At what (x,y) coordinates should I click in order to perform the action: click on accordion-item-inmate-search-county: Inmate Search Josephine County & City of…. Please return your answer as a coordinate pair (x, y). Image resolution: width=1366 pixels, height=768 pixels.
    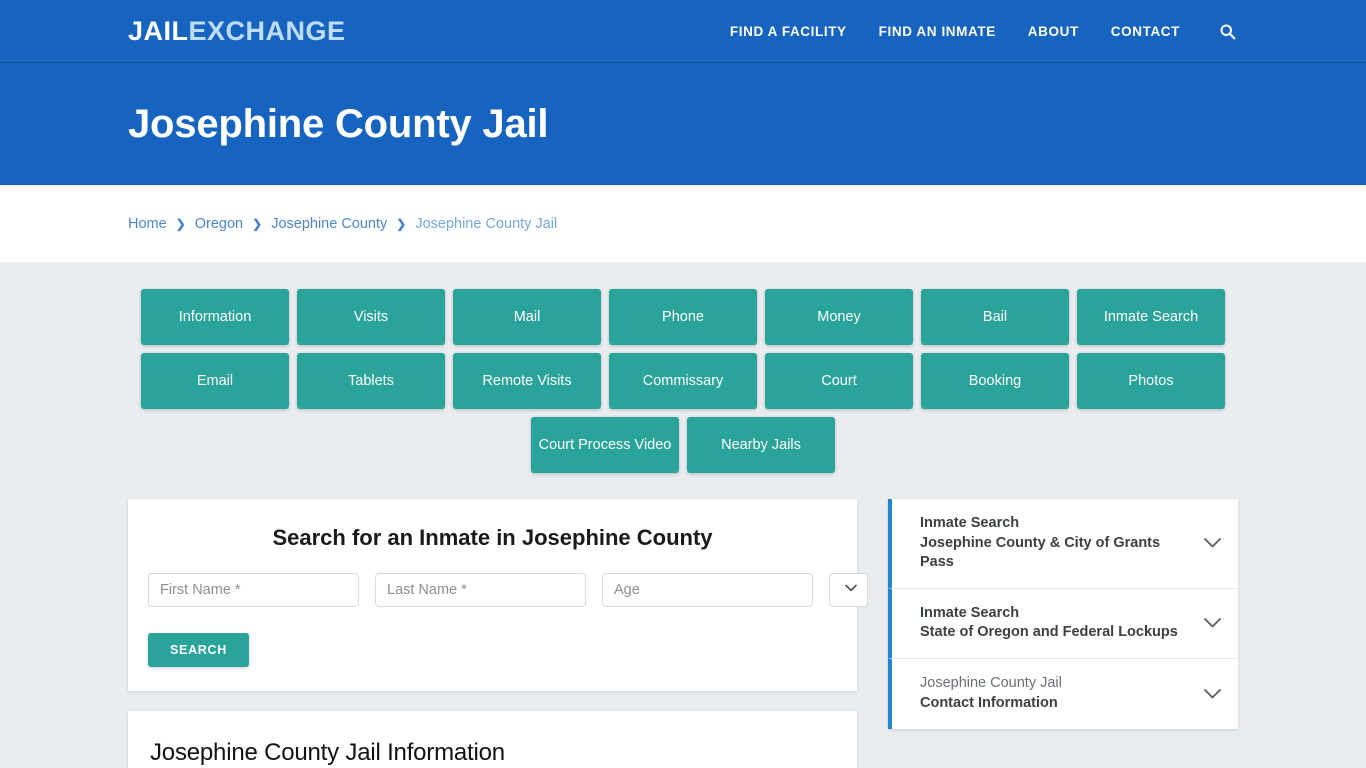
    Looking at the image, I should click on (1063, 544).